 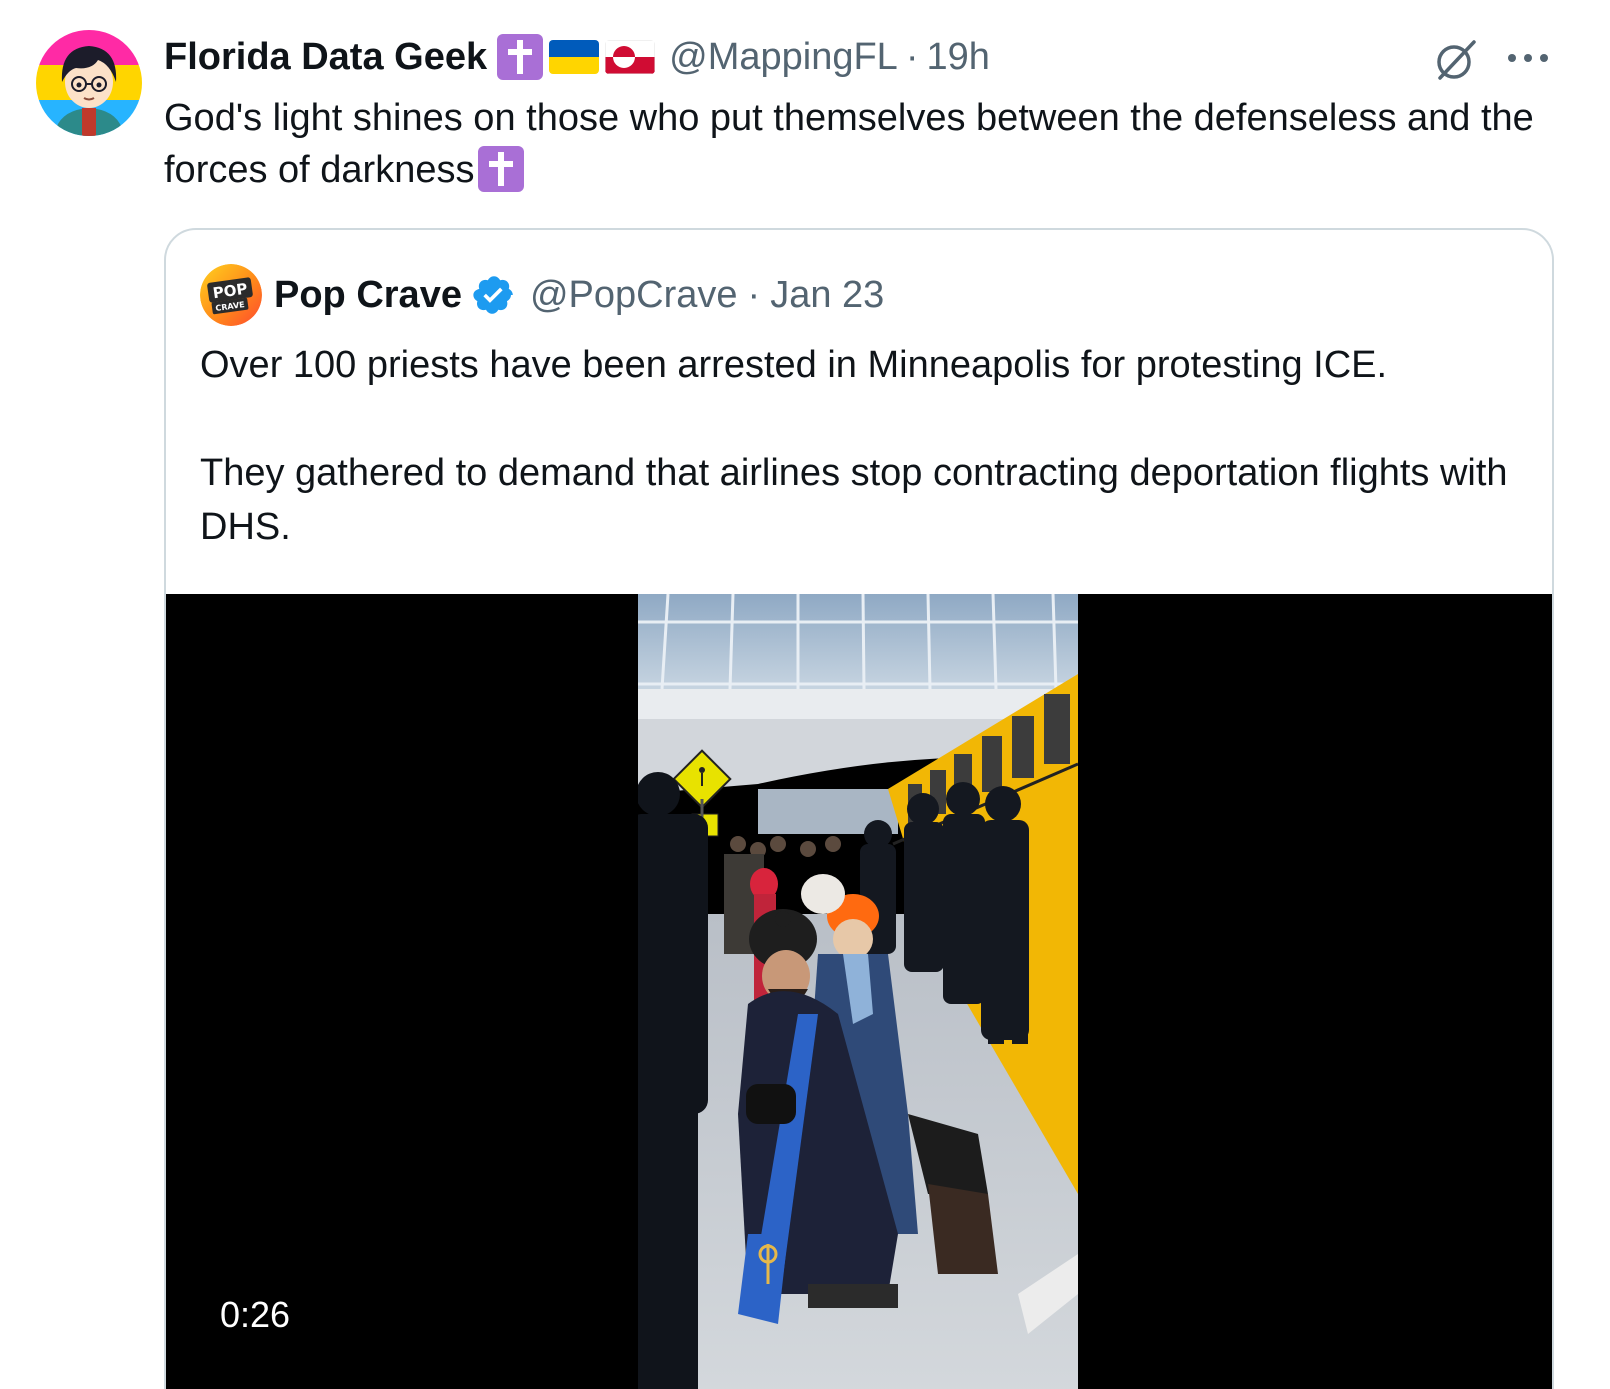 I want to click on quote-timestamp: Jan 23, so click(x=827, y=295).